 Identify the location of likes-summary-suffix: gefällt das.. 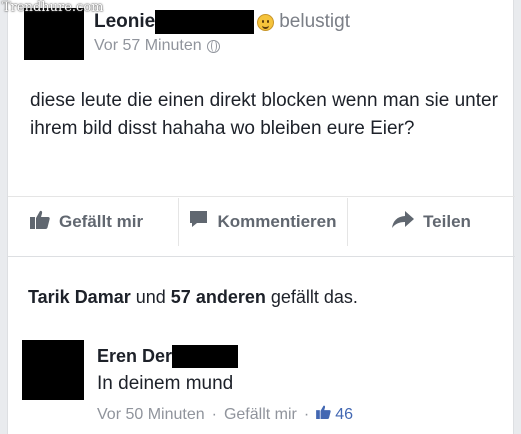
(314, 297).